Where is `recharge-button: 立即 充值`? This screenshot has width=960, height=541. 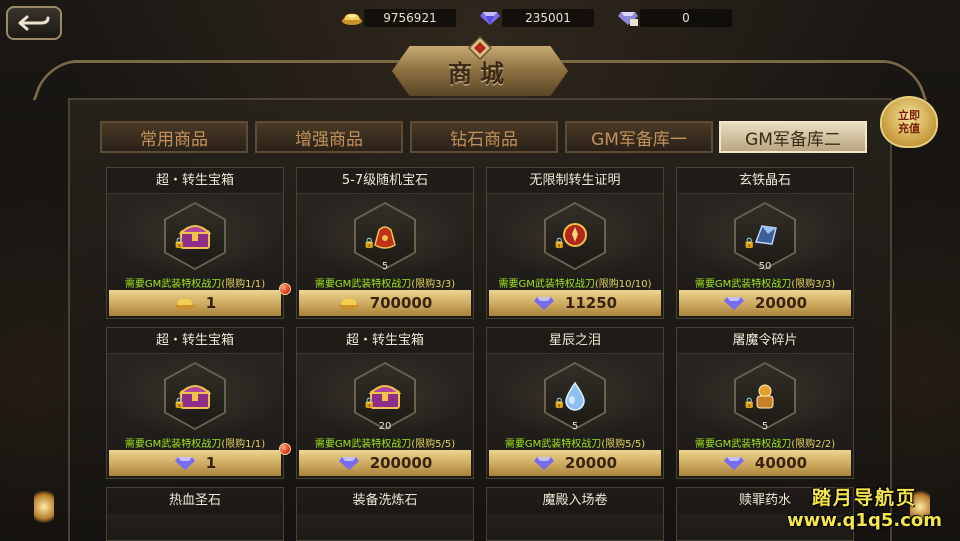
recharge-button: 立即 充值 is located at coordinates (909, 122).